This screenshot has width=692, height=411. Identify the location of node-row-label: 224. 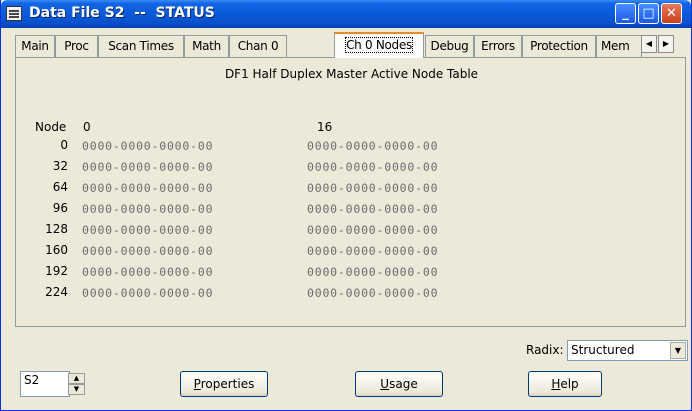
(56, 292).